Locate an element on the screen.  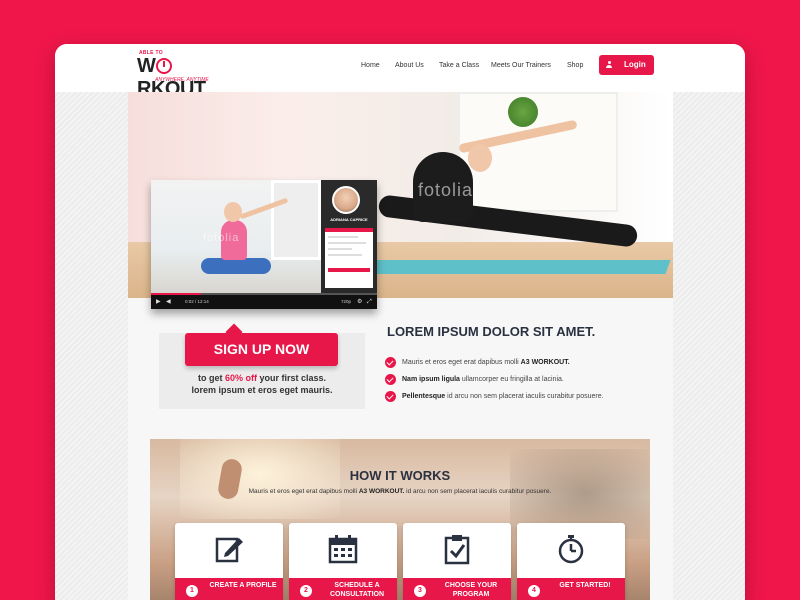
step-card-create-profile: 1 CREATE A PROFILE is located at coordinates (229, 561).